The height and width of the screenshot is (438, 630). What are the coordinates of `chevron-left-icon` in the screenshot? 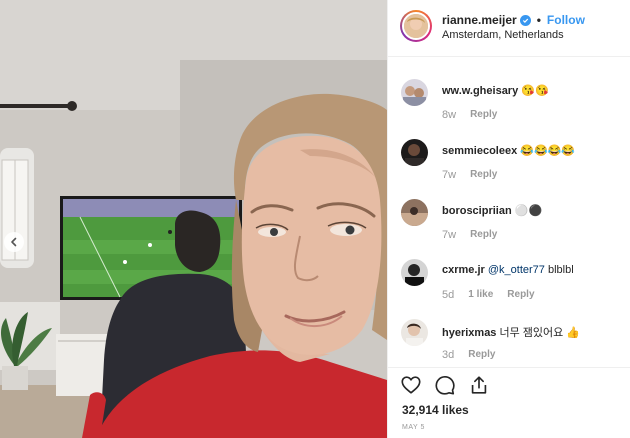 It's located at (14, 242).